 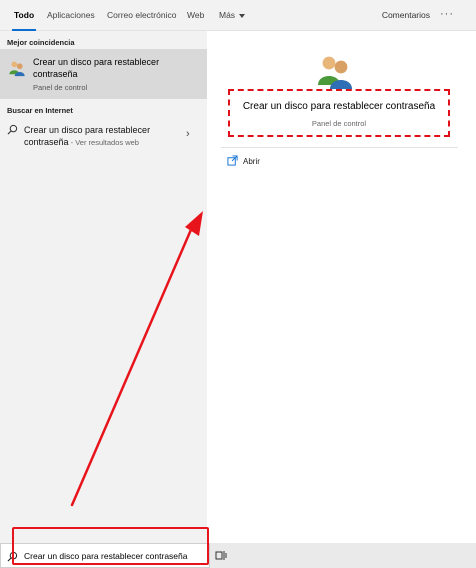 What do you see at coordinates (24, 15) in the screenshot?
I see `tab-todo: Todo` at bounding box center [24, 15].